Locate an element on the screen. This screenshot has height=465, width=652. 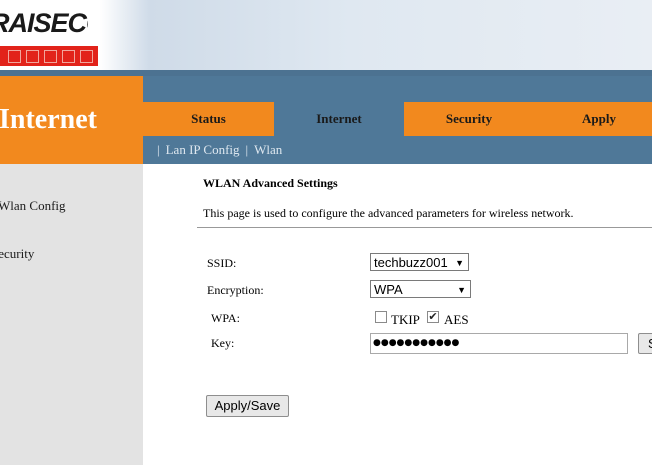
ssid-label: SSID: is located at coordinates (222, 263).